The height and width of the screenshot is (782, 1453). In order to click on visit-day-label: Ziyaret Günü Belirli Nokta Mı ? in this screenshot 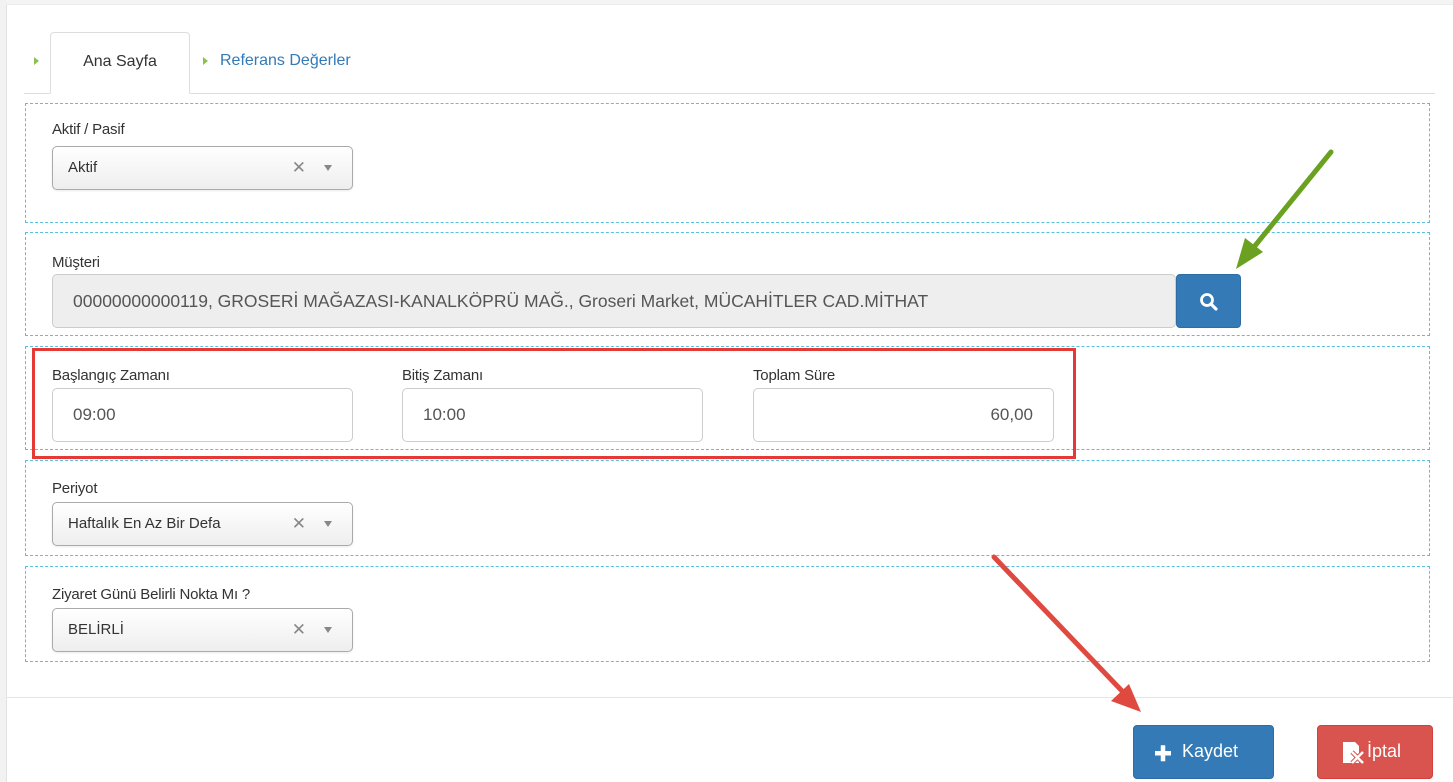, I will do `click(151, 594)`.